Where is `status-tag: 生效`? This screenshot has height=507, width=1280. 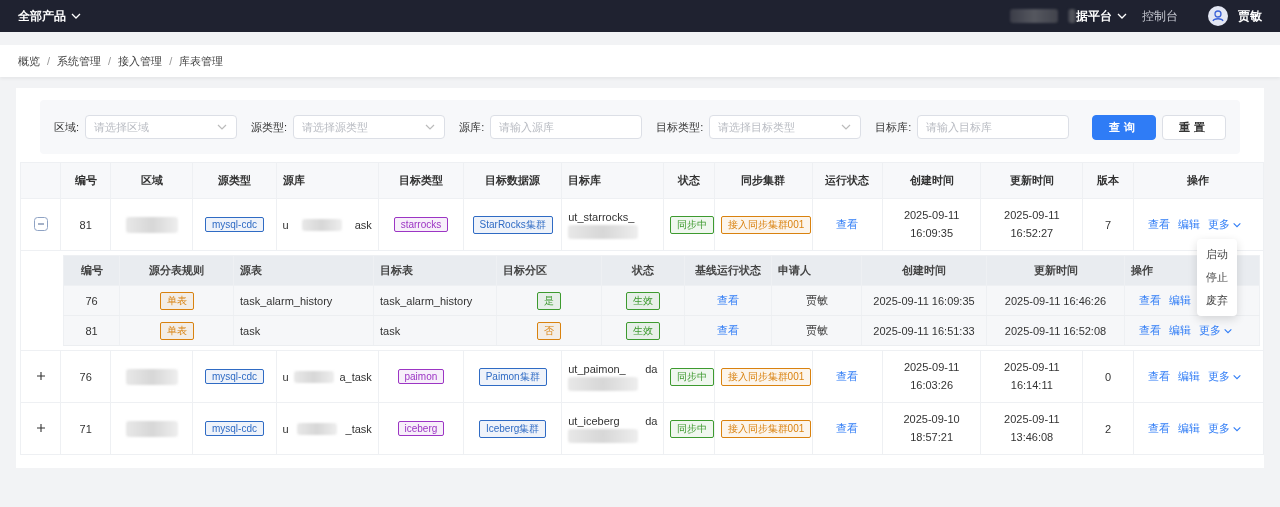 status-tag: 生效 is located at coordinates (643, 300).